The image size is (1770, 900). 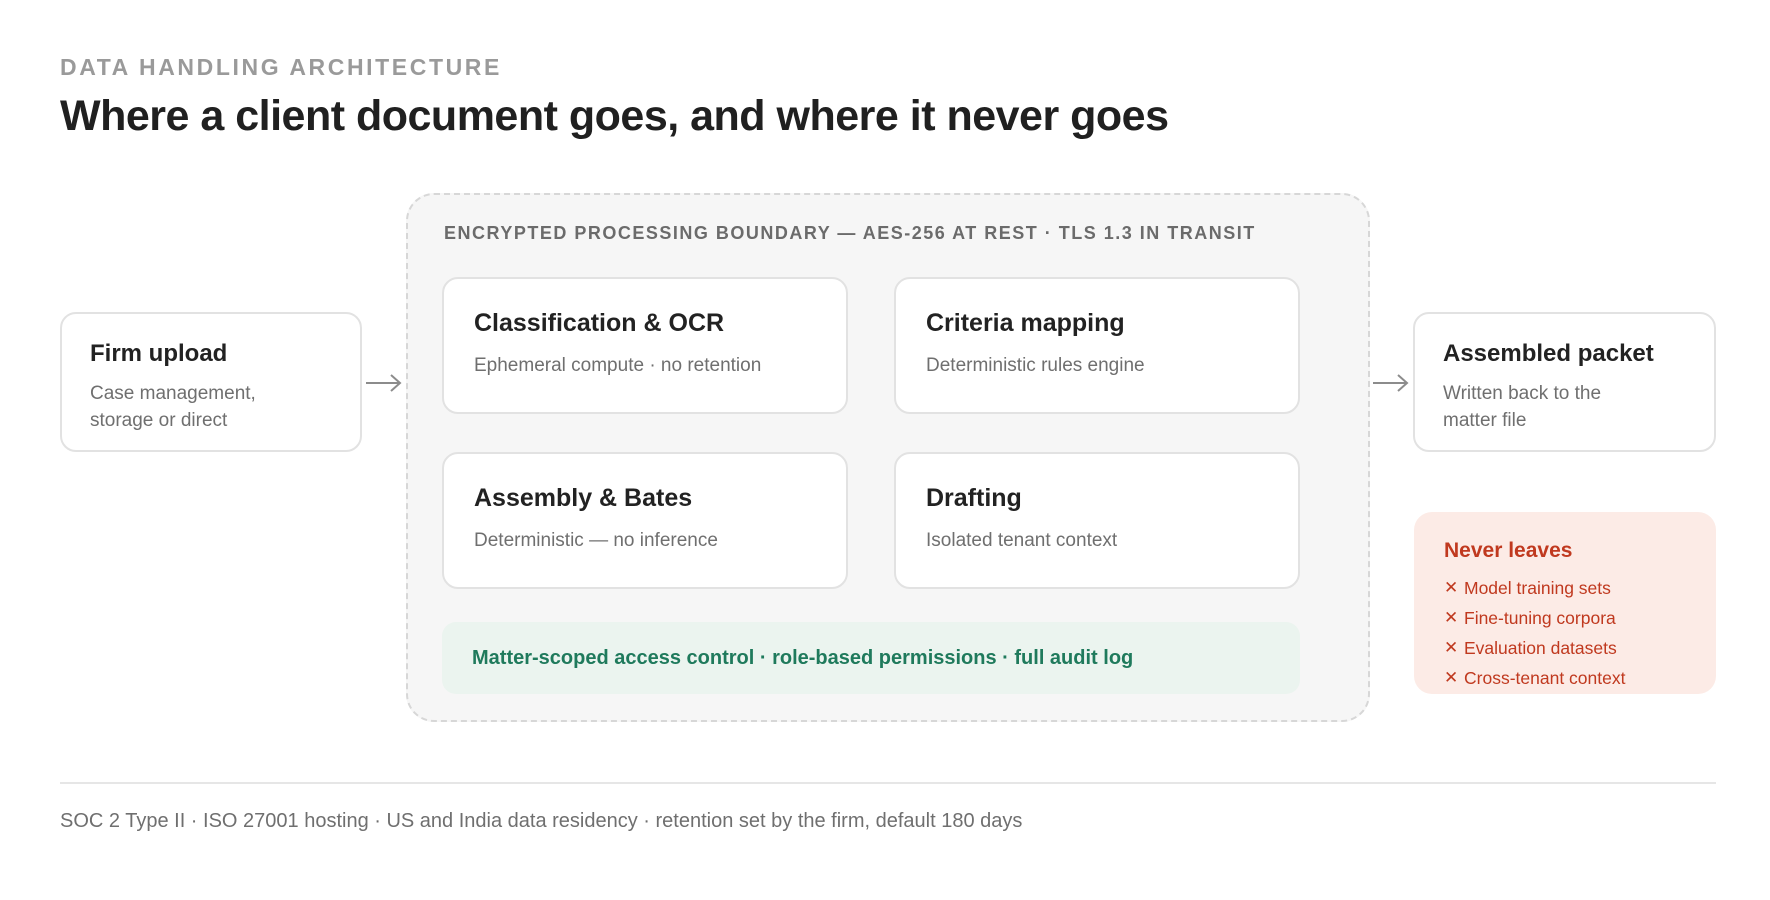 I want to click on eyebrow-label: DATA HANDLING ARCHITECTURE, so click(x=281, y=67).